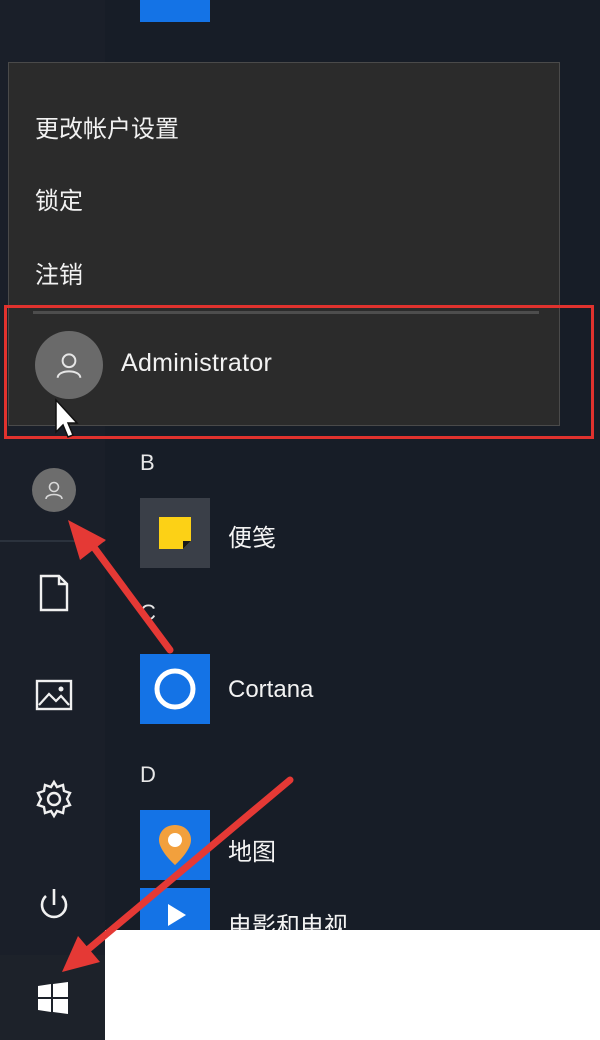 This screenshot has width=600, height=1040. Describe the element at coordinates (52, 541) in the screenshot. I see `rail-divider` at that location.